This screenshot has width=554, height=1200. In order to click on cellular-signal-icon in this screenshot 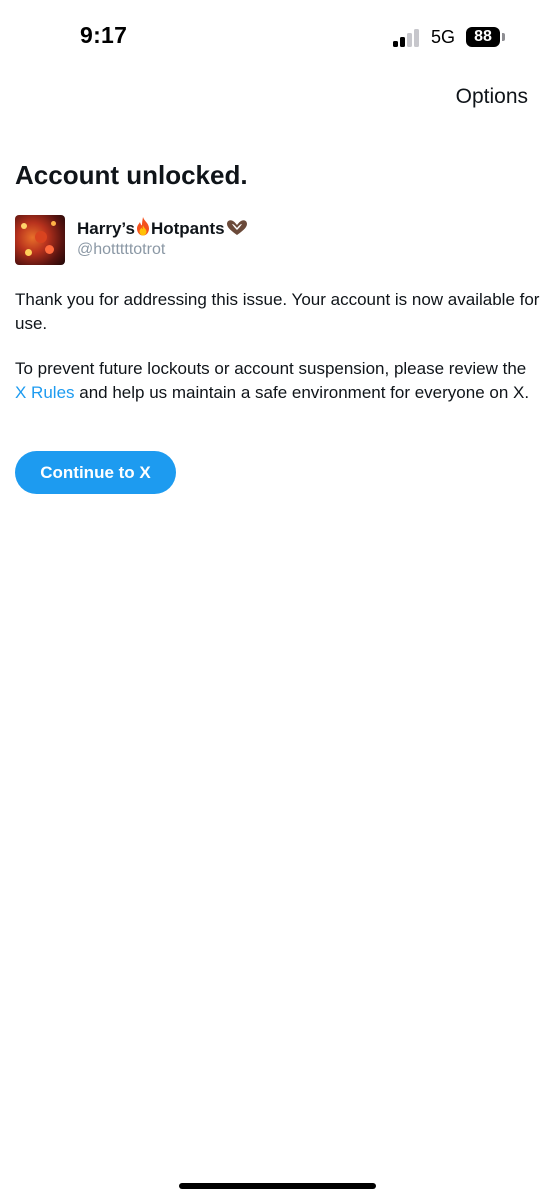, I will do `click(408, 38)`.